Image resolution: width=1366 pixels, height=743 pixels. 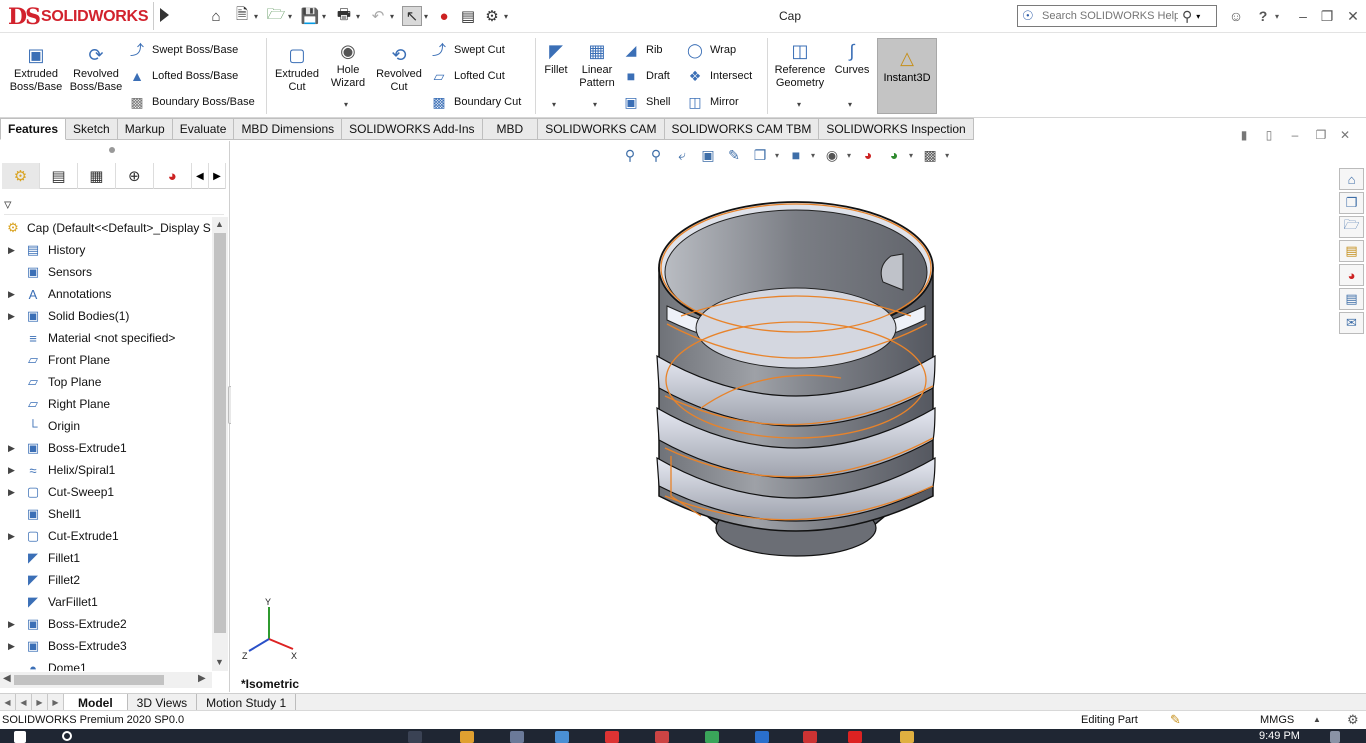 What do you see at coordinates (1351, 251) in the screenshot?
I see `view-palette-icon: ▤` at bounding box center [1351, 251].